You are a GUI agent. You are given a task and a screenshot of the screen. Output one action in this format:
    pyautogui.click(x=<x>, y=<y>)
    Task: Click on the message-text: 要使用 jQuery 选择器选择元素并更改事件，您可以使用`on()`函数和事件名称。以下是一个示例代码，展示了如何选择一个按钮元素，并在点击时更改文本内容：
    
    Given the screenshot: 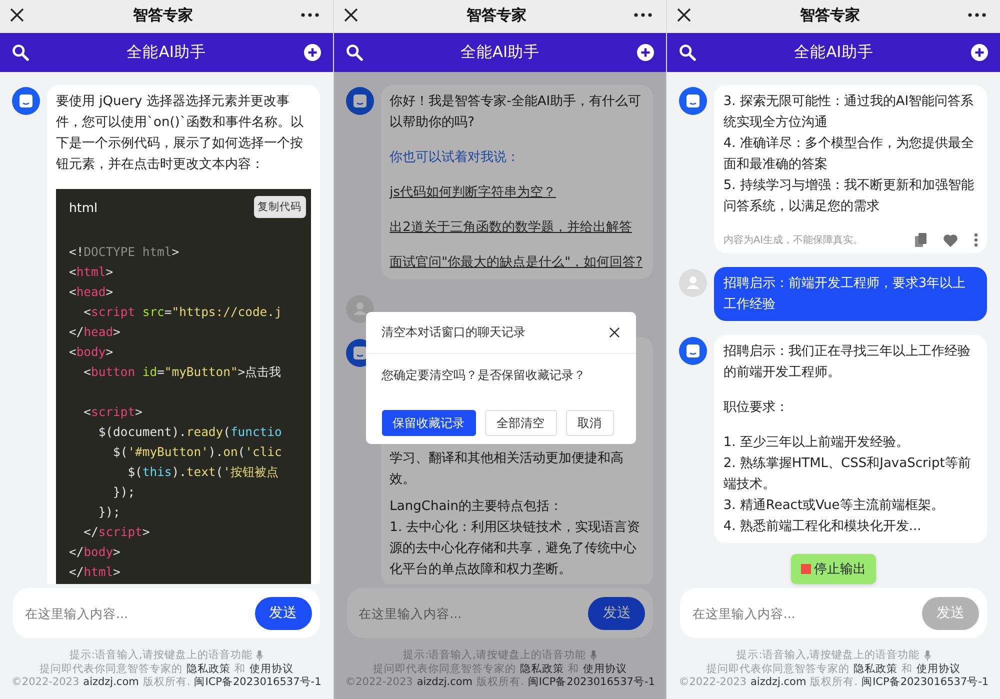 What is the action you would take?
    pyautogui.click(x=180, y=133)
    